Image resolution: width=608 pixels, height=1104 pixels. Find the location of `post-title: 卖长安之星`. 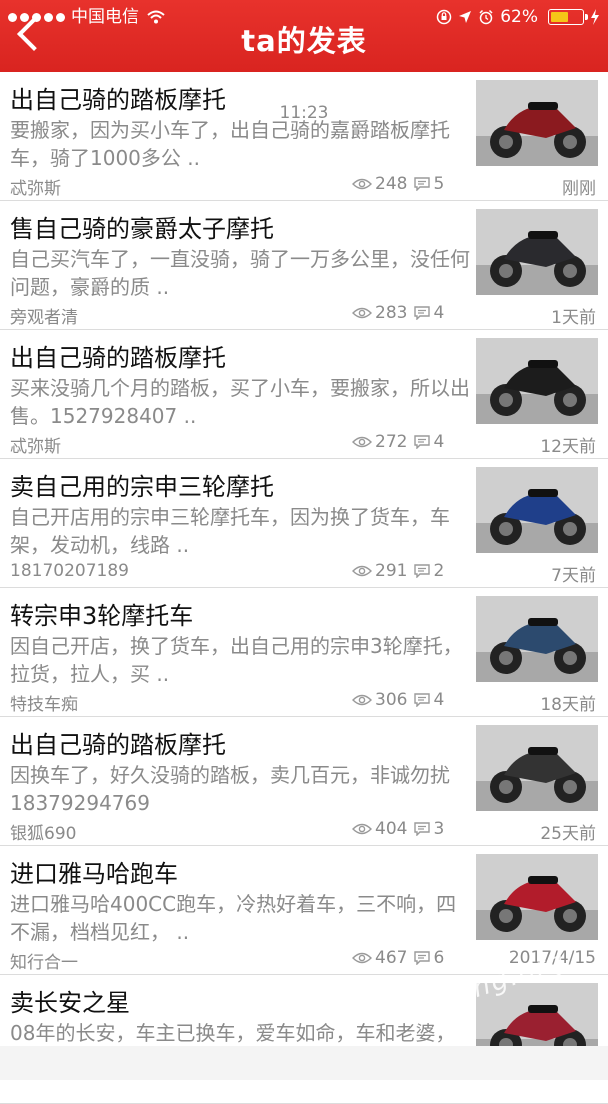

post-title: 卖长安之星 is located at coordinates (70, 1003).